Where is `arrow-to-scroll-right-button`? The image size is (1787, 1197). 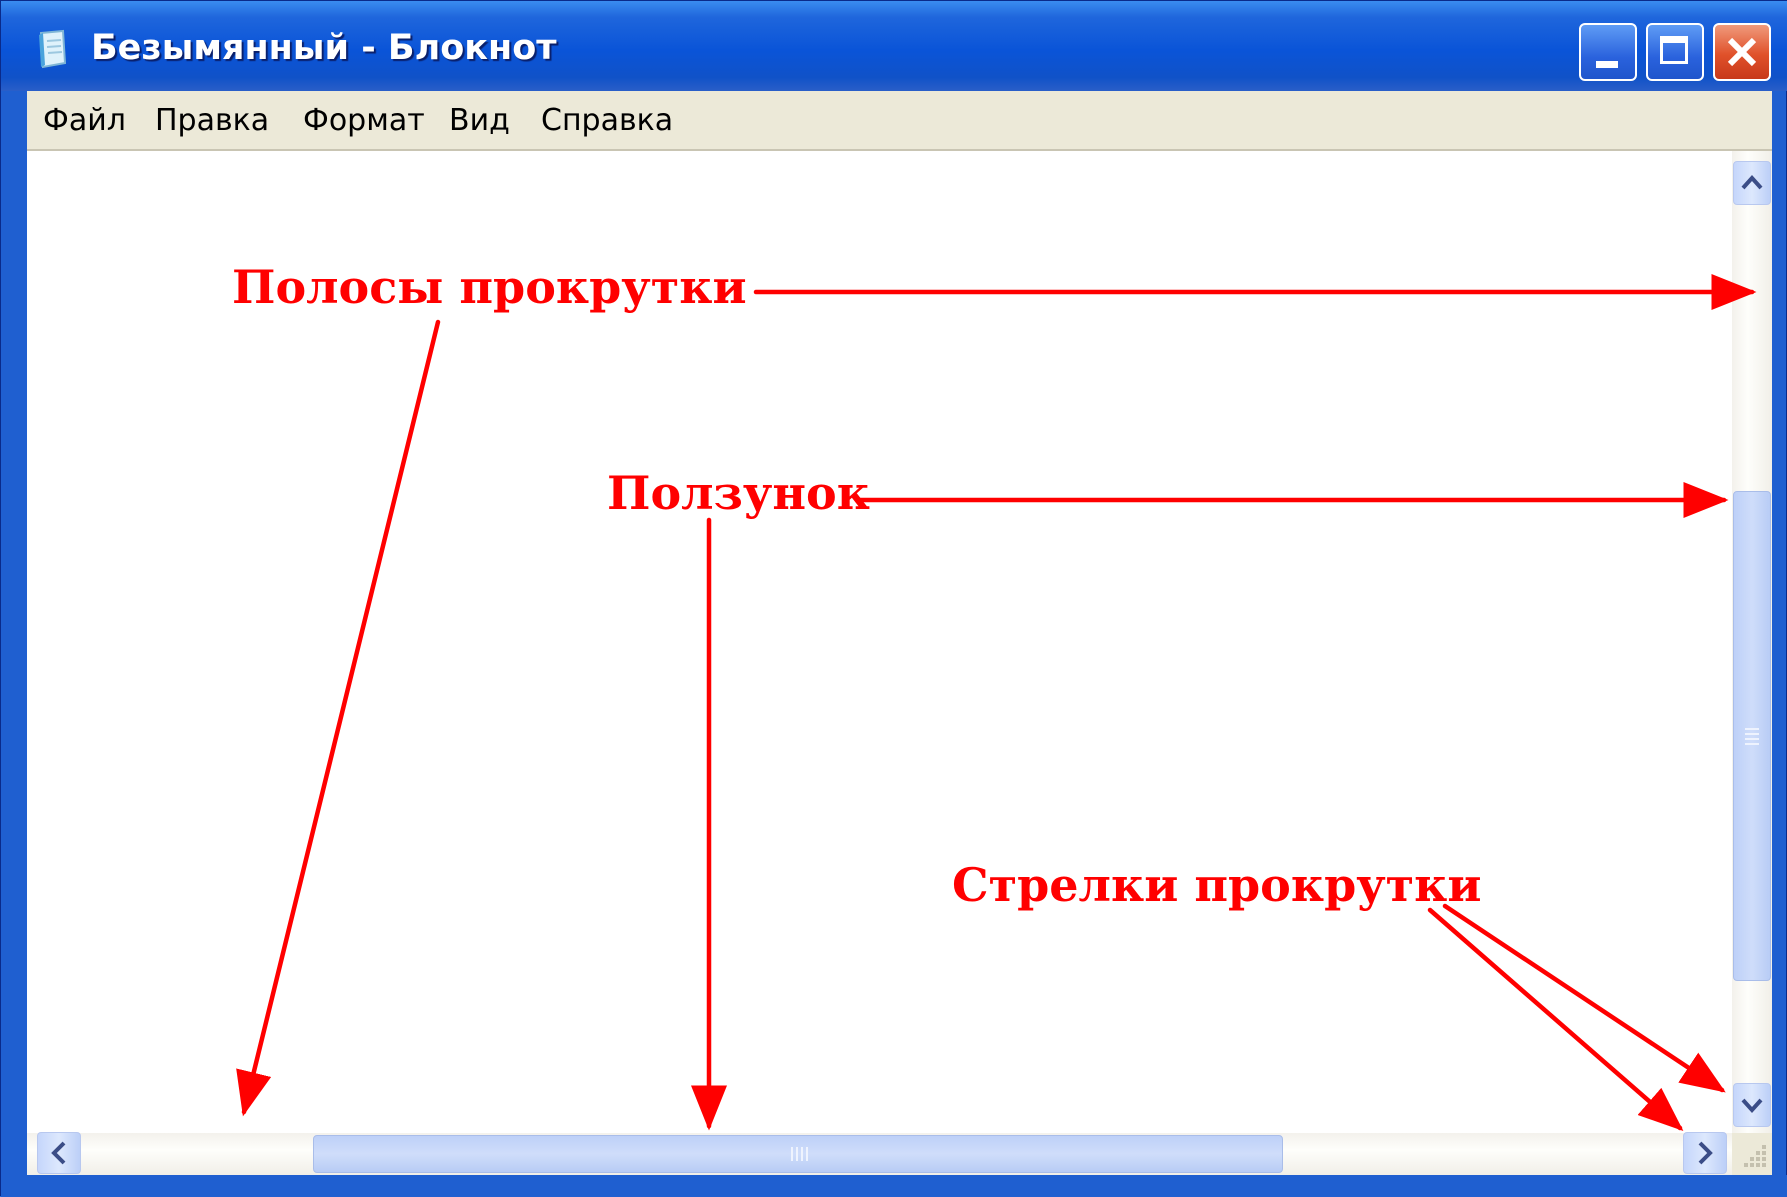
arrow-to-scroll-right-button is located at coordinates (1555, 1019).